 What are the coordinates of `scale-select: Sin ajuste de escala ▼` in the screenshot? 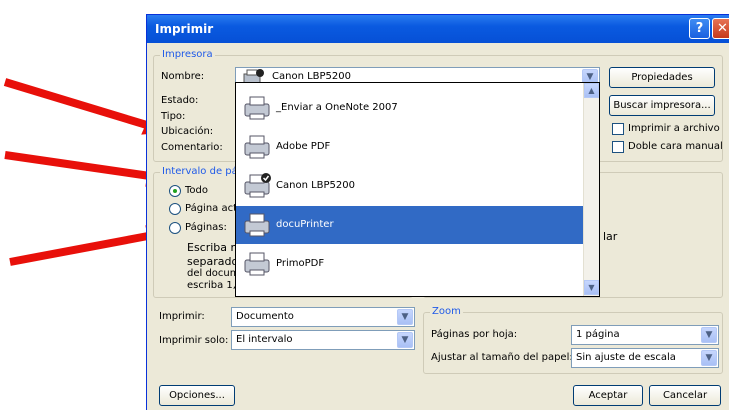 It's located at (645, 358).